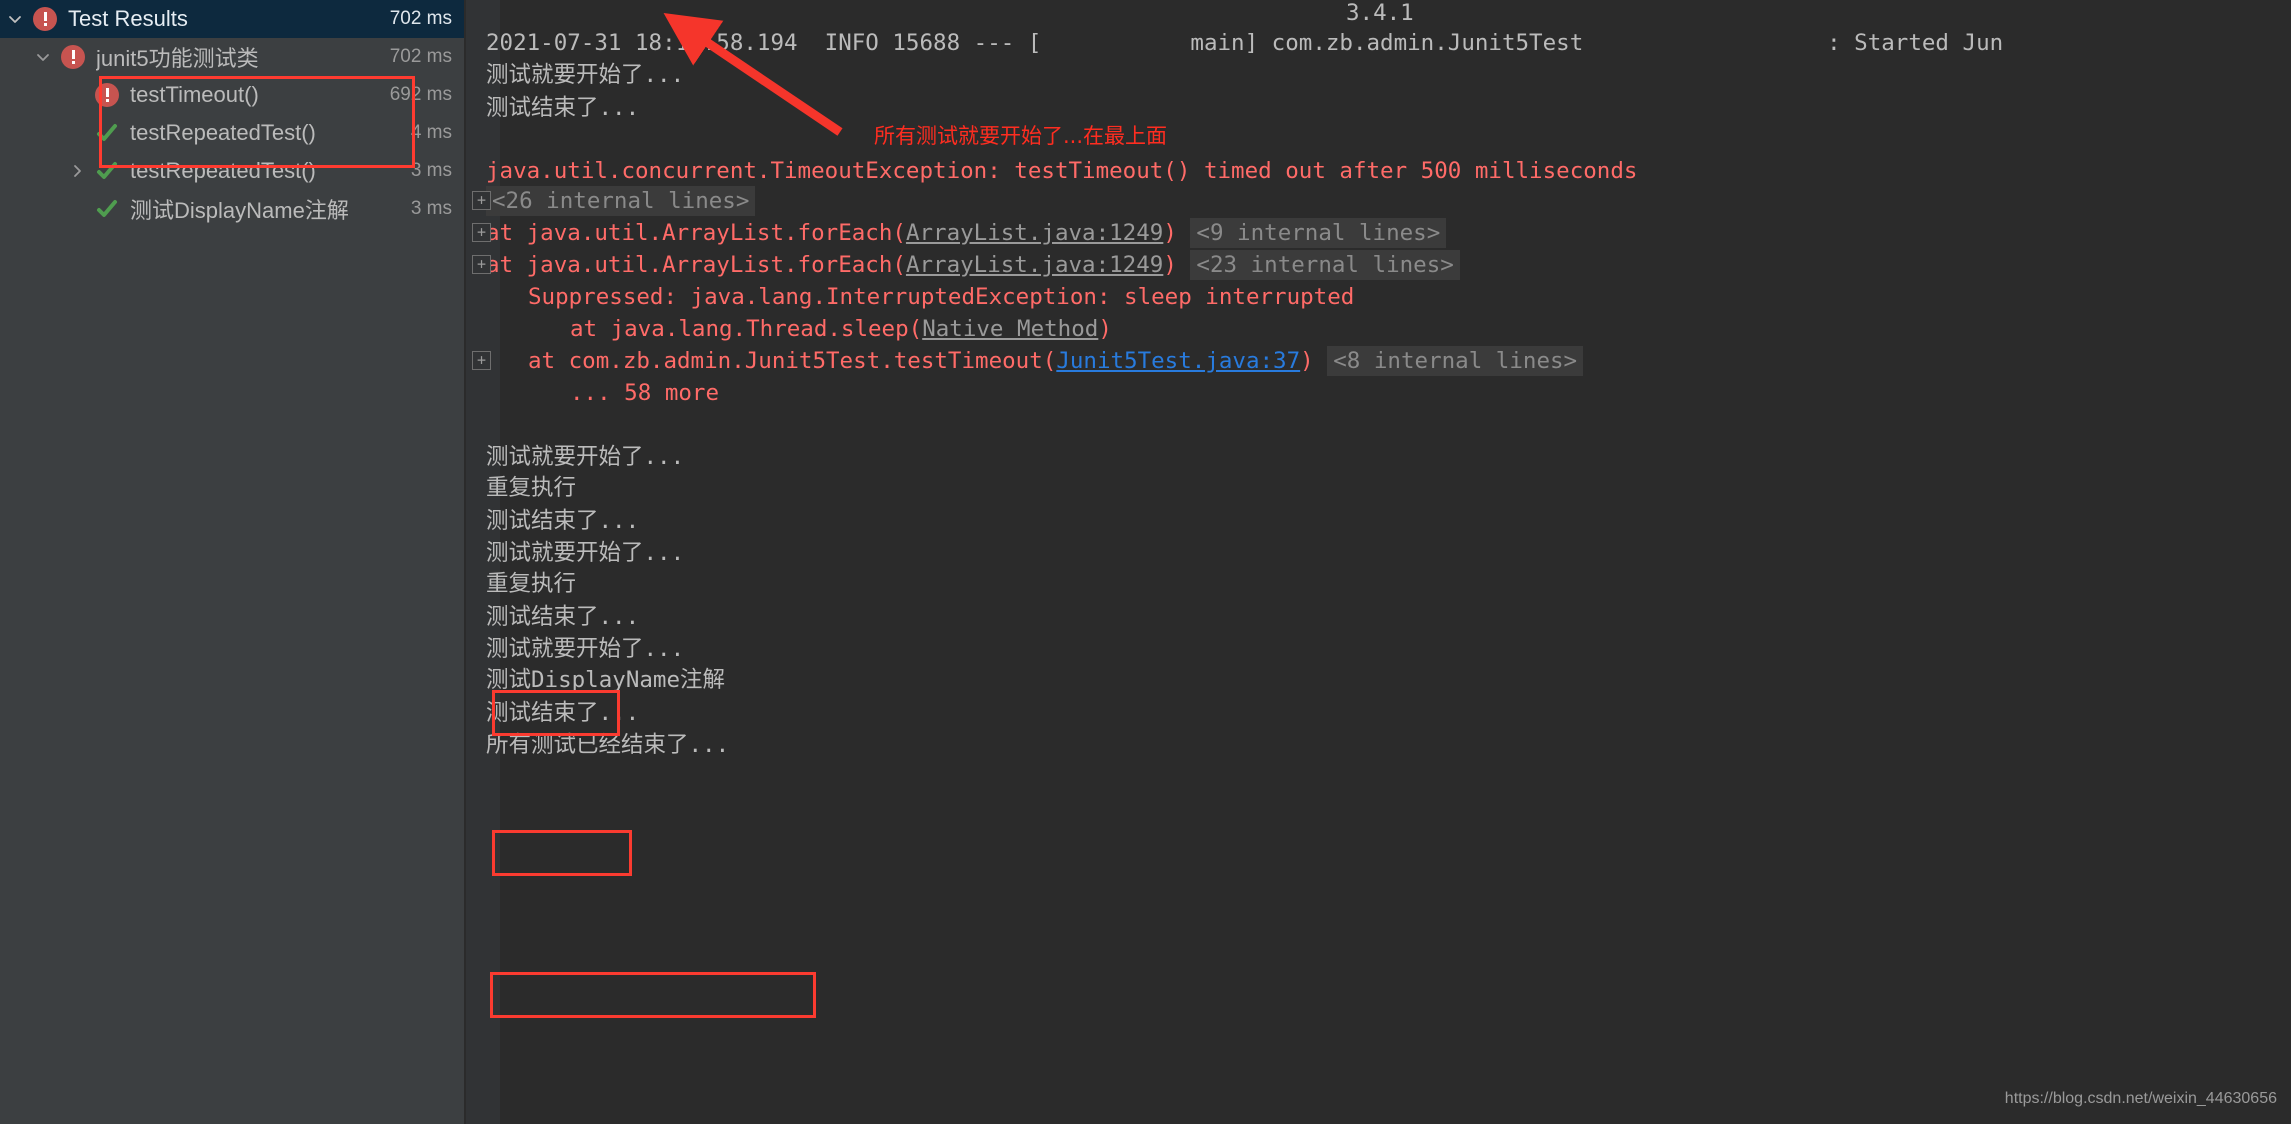 The width and height of the screenshot is (2291, 1124). What do you see at coordinates (177, 58) in the screenshot?
I see `tree-row-label: junit5功能测试类` at bounding box center [177, 58].